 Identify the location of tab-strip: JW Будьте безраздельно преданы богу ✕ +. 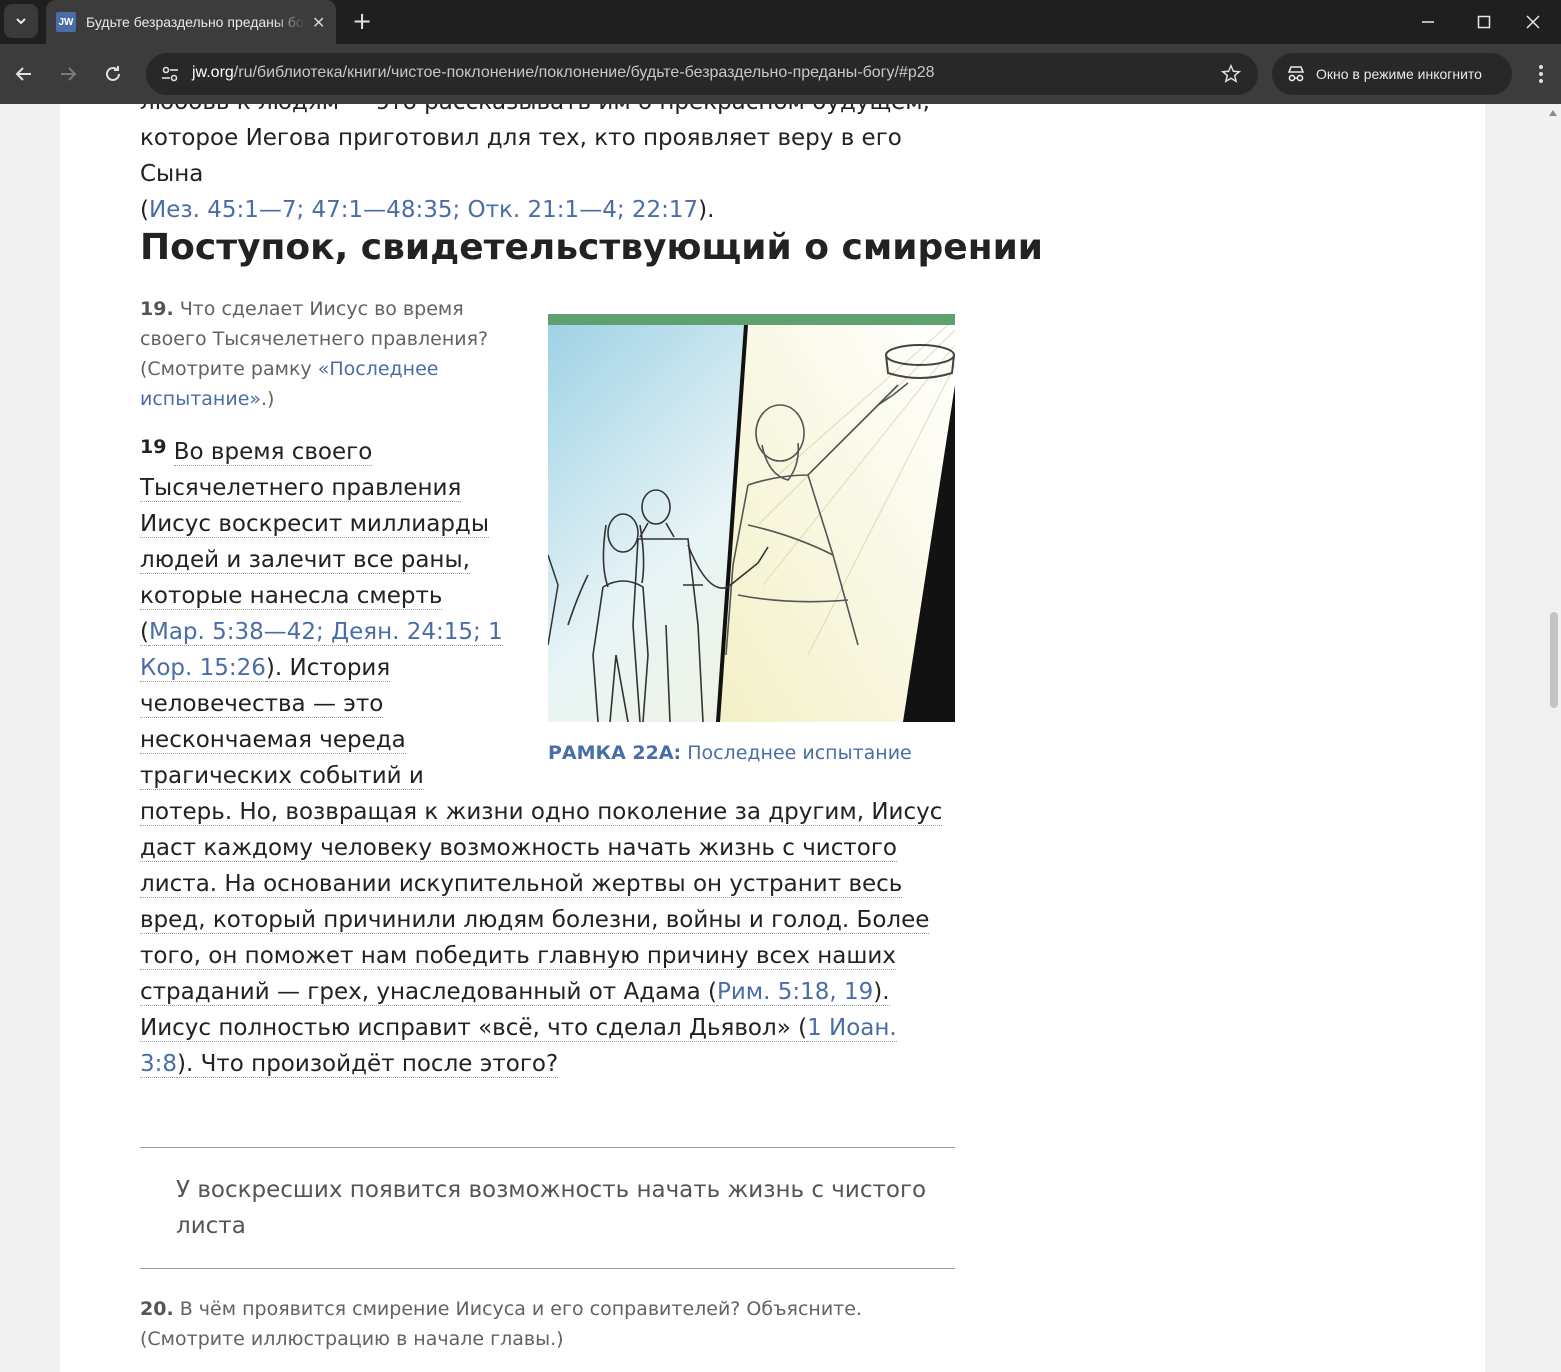
(780, 22).